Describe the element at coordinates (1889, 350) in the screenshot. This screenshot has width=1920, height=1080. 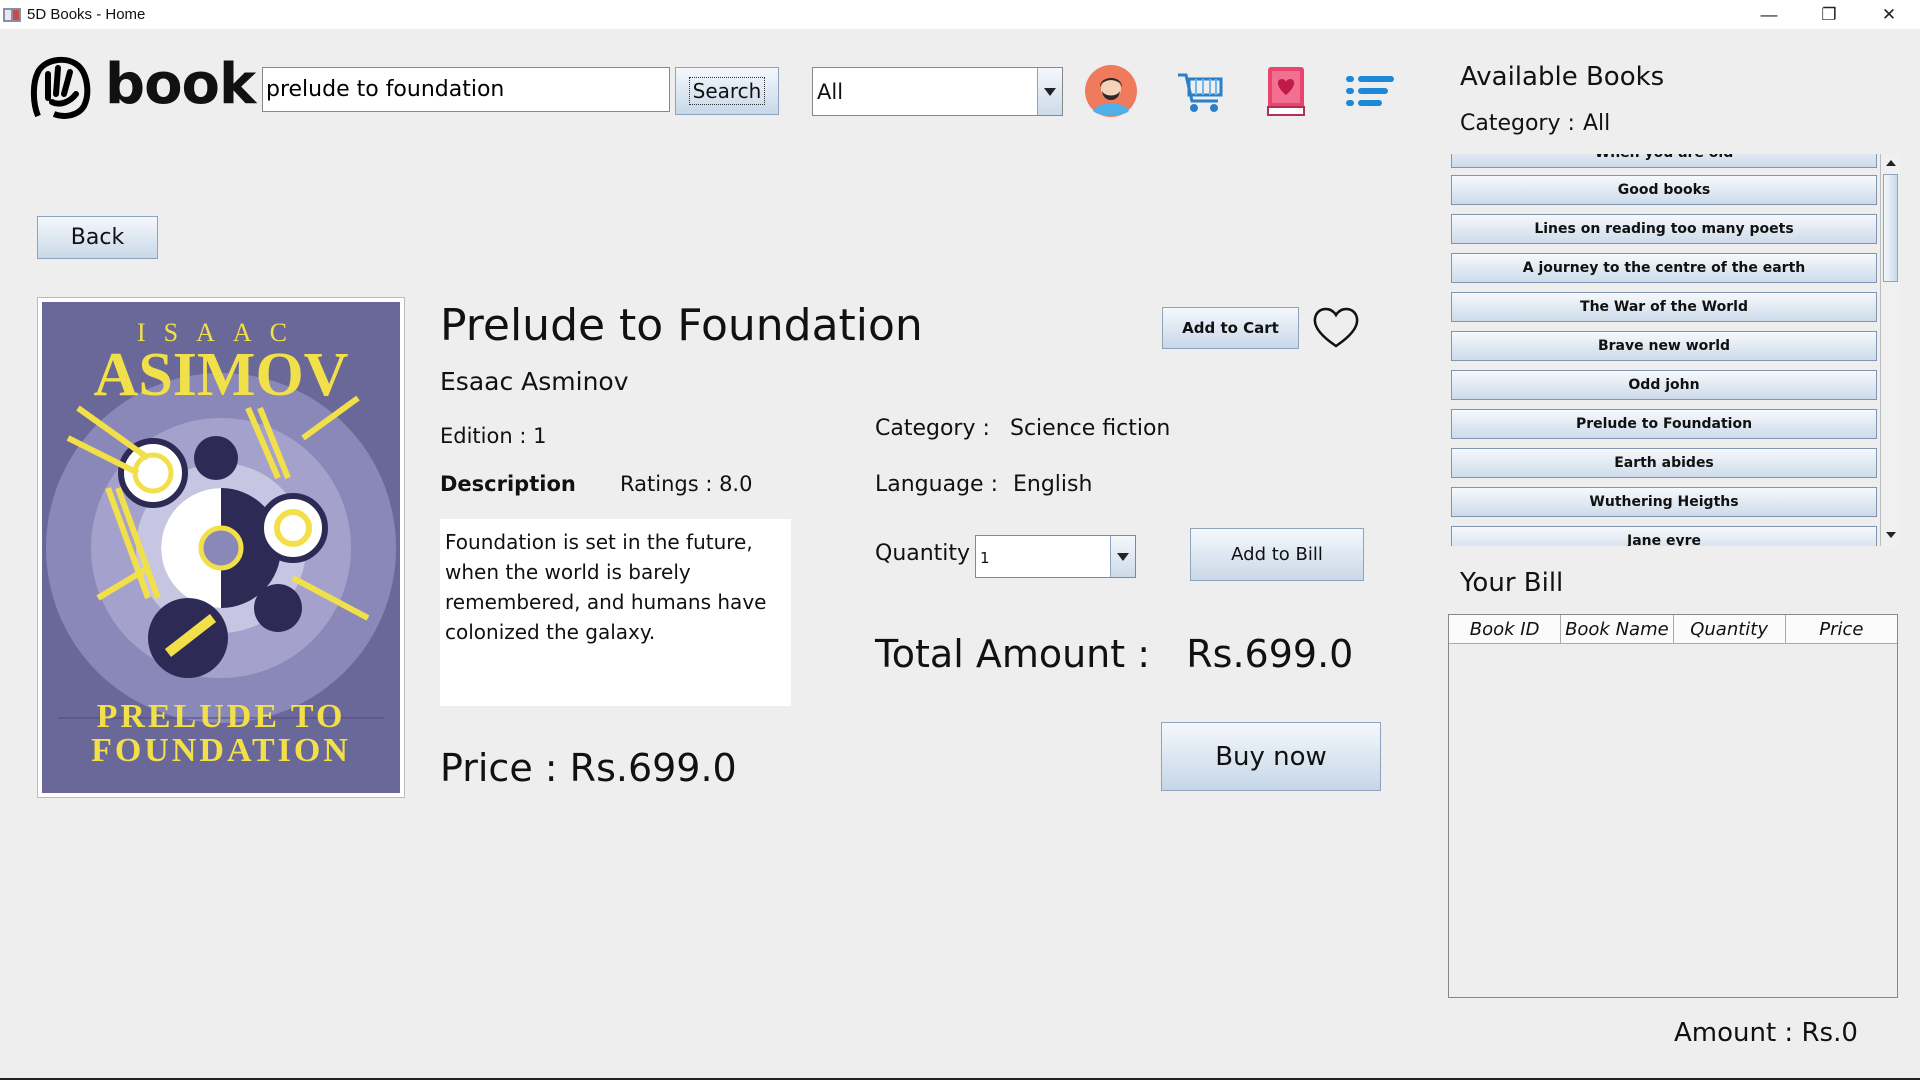
I see `book-list-scrollbar` at that location.